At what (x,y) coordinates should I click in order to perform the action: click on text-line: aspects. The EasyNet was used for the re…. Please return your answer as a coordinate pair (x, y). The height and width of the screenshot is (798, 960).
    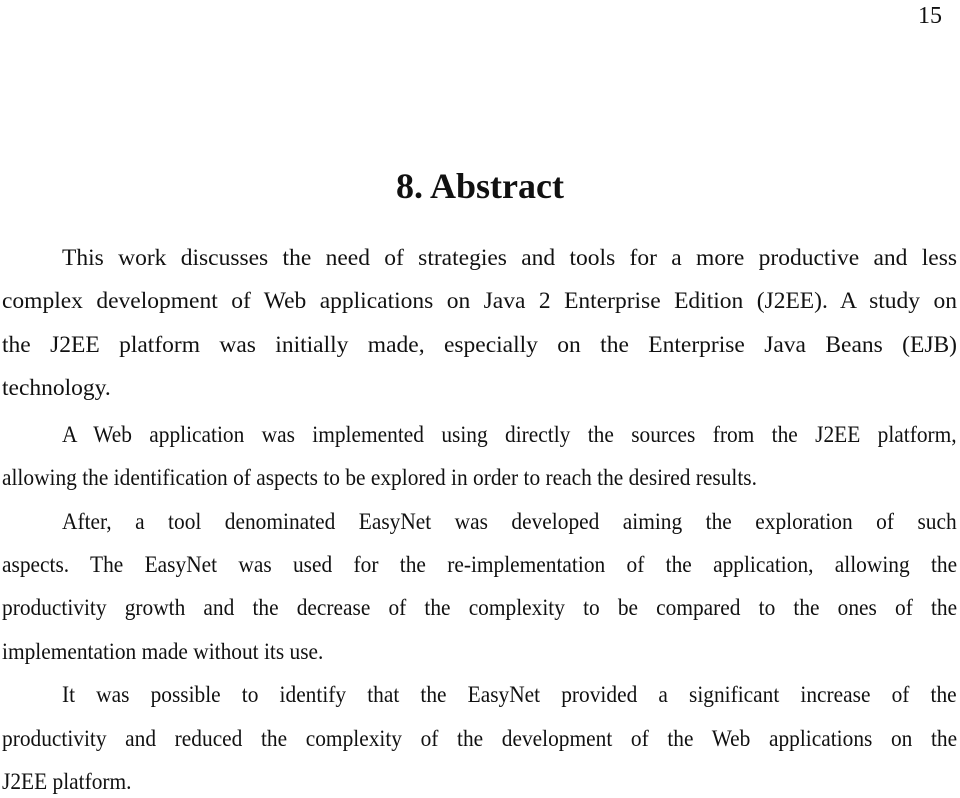
    Looking at the image, I should click on (480, 564).